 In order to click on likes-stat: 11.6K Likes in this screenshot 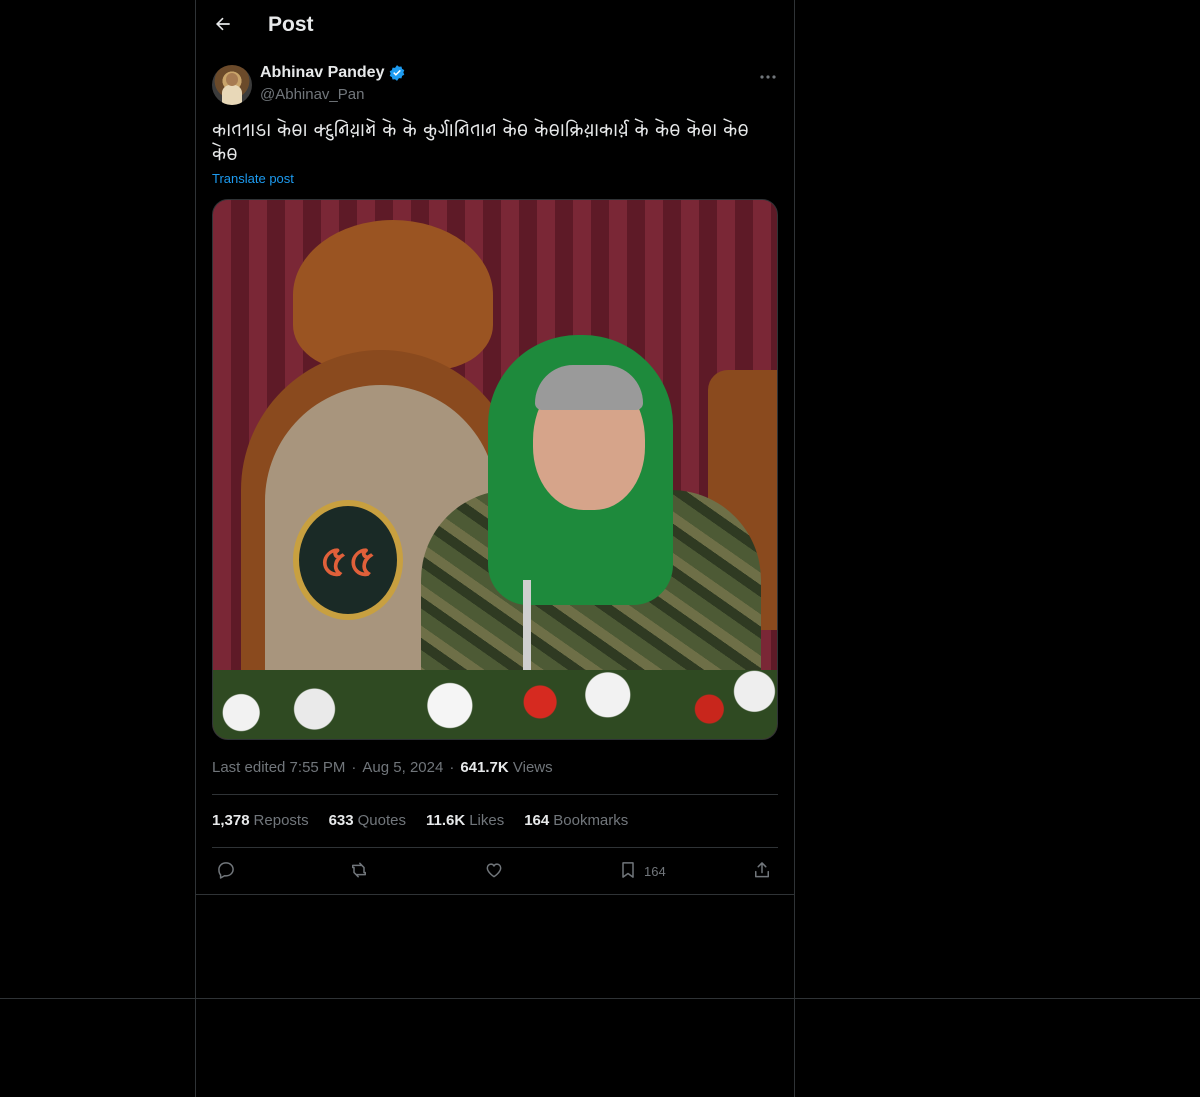, I will do `click(465, 820)`.